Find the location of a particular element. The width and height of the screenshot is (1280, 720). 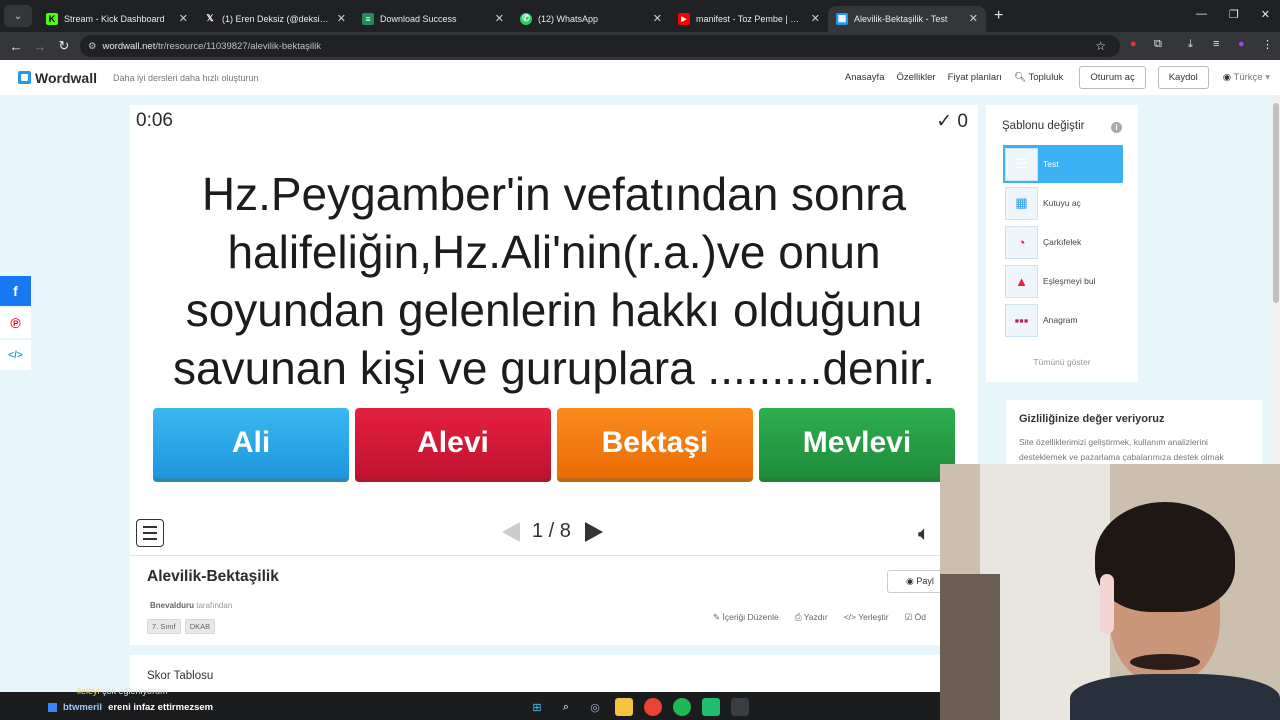

chrome-icon is located at coordinates (653, 707).